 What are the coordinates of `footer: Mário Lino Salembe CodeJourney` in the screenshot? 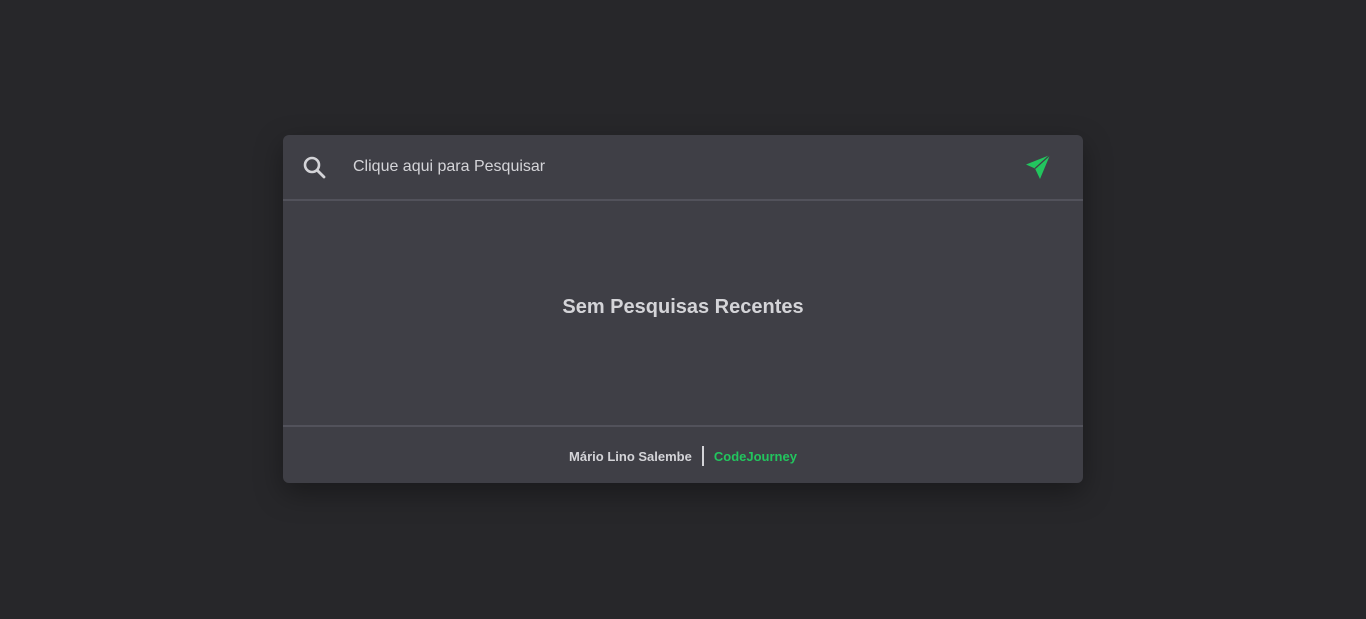 It's located at (683, 454).